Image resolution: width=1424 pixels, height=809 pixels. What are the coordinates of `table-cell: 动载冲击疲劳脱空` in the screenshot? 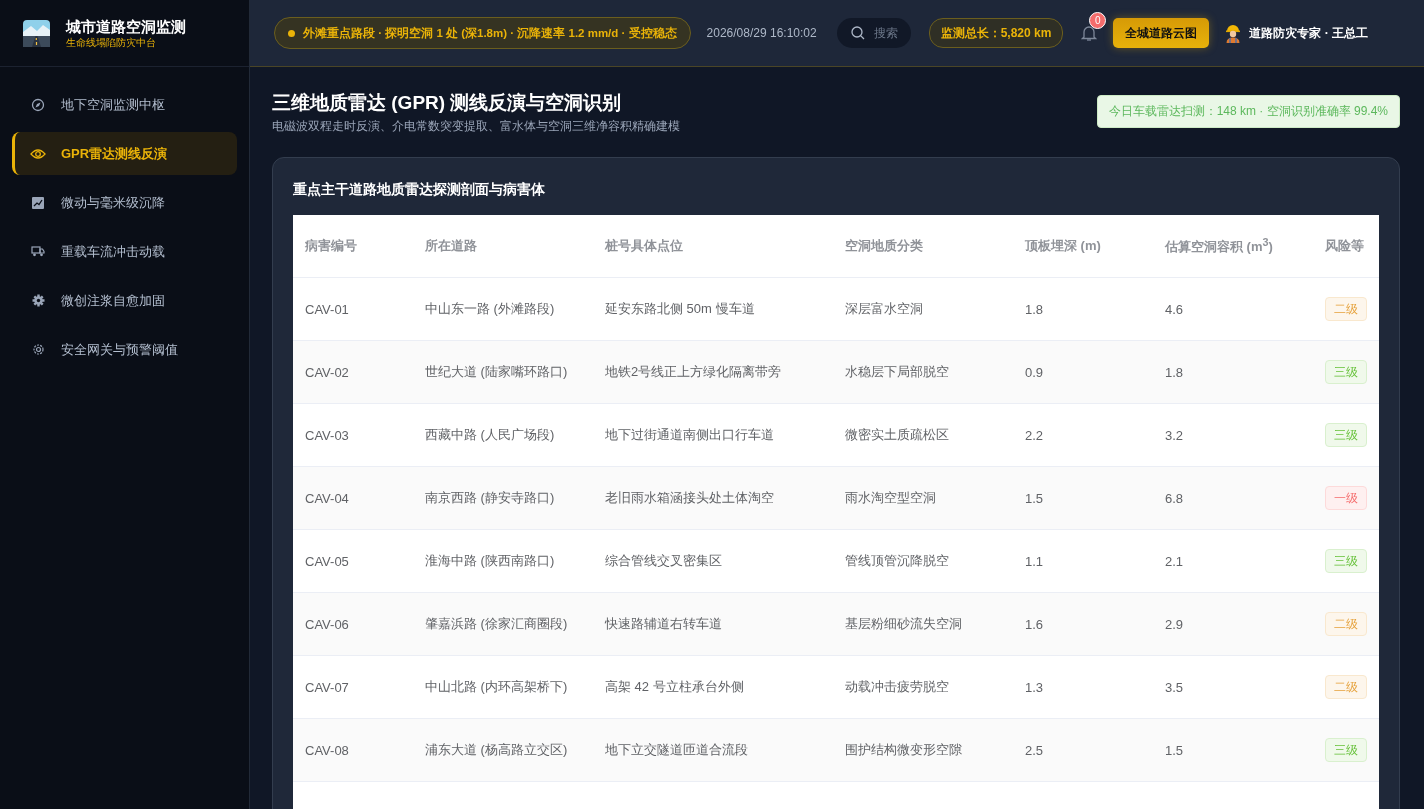 It's located at (923, 687).